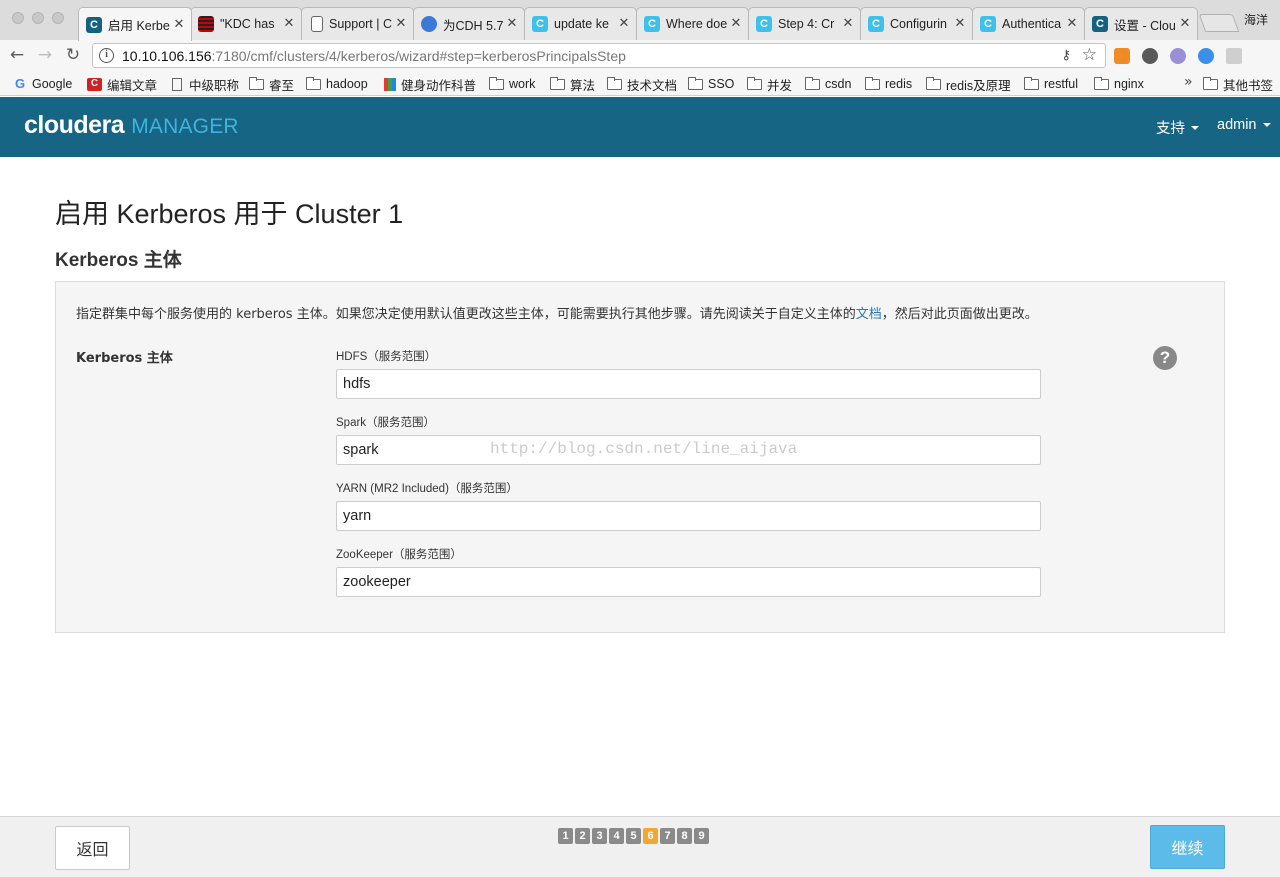 The image size is (1280, 877). Describe the element at coordinates (135, 24) in the screenshot. I see `browser-tab-enable-kerberos: C 启用 Kerberos ✕` at that location.